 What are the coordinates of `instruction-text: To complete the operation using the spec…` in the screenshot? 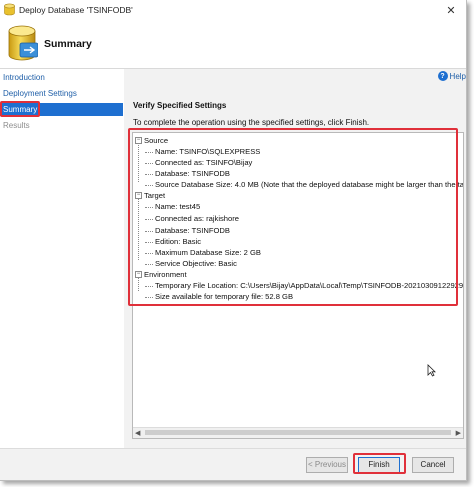 It's located at (251, 122).